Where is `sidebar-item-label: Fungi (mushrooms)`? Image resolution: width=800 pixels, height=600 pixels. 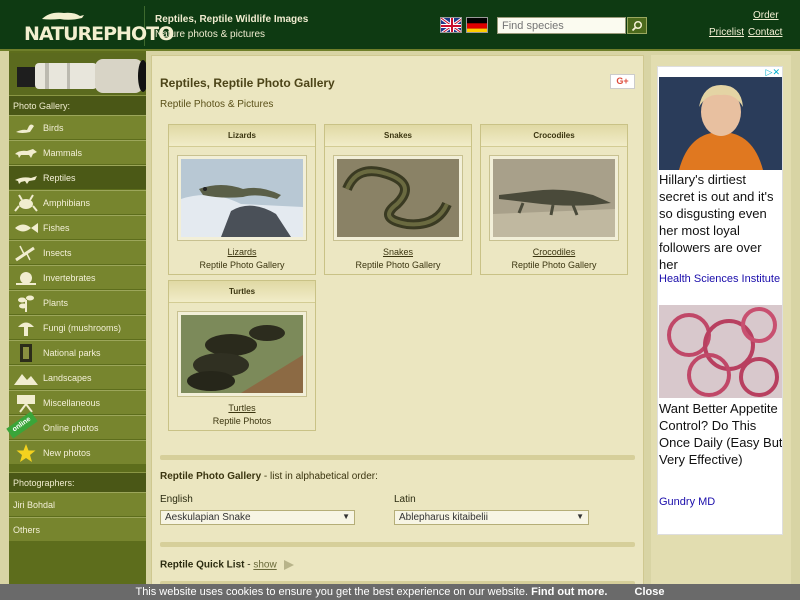 sidebar-item-label: Fungi (mushrooms) is located at coordinates (82, 327).